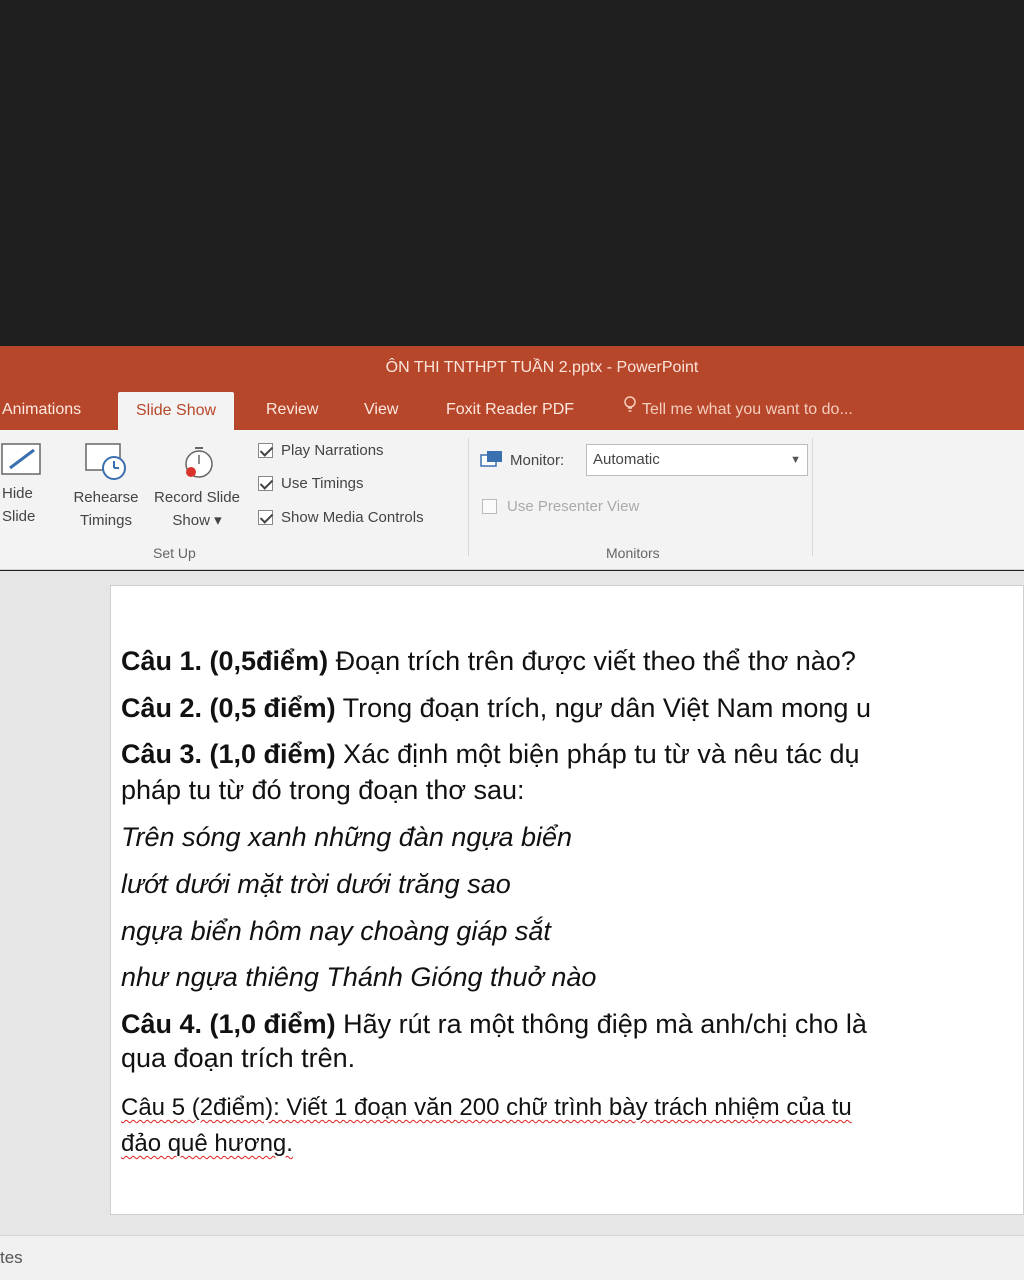 The height and width of the screenshot is (1280, 1024). What do you see at coordinates (491, 459) in the screenshot?
I see `monitor-icon` at bounding box center [491, 459].